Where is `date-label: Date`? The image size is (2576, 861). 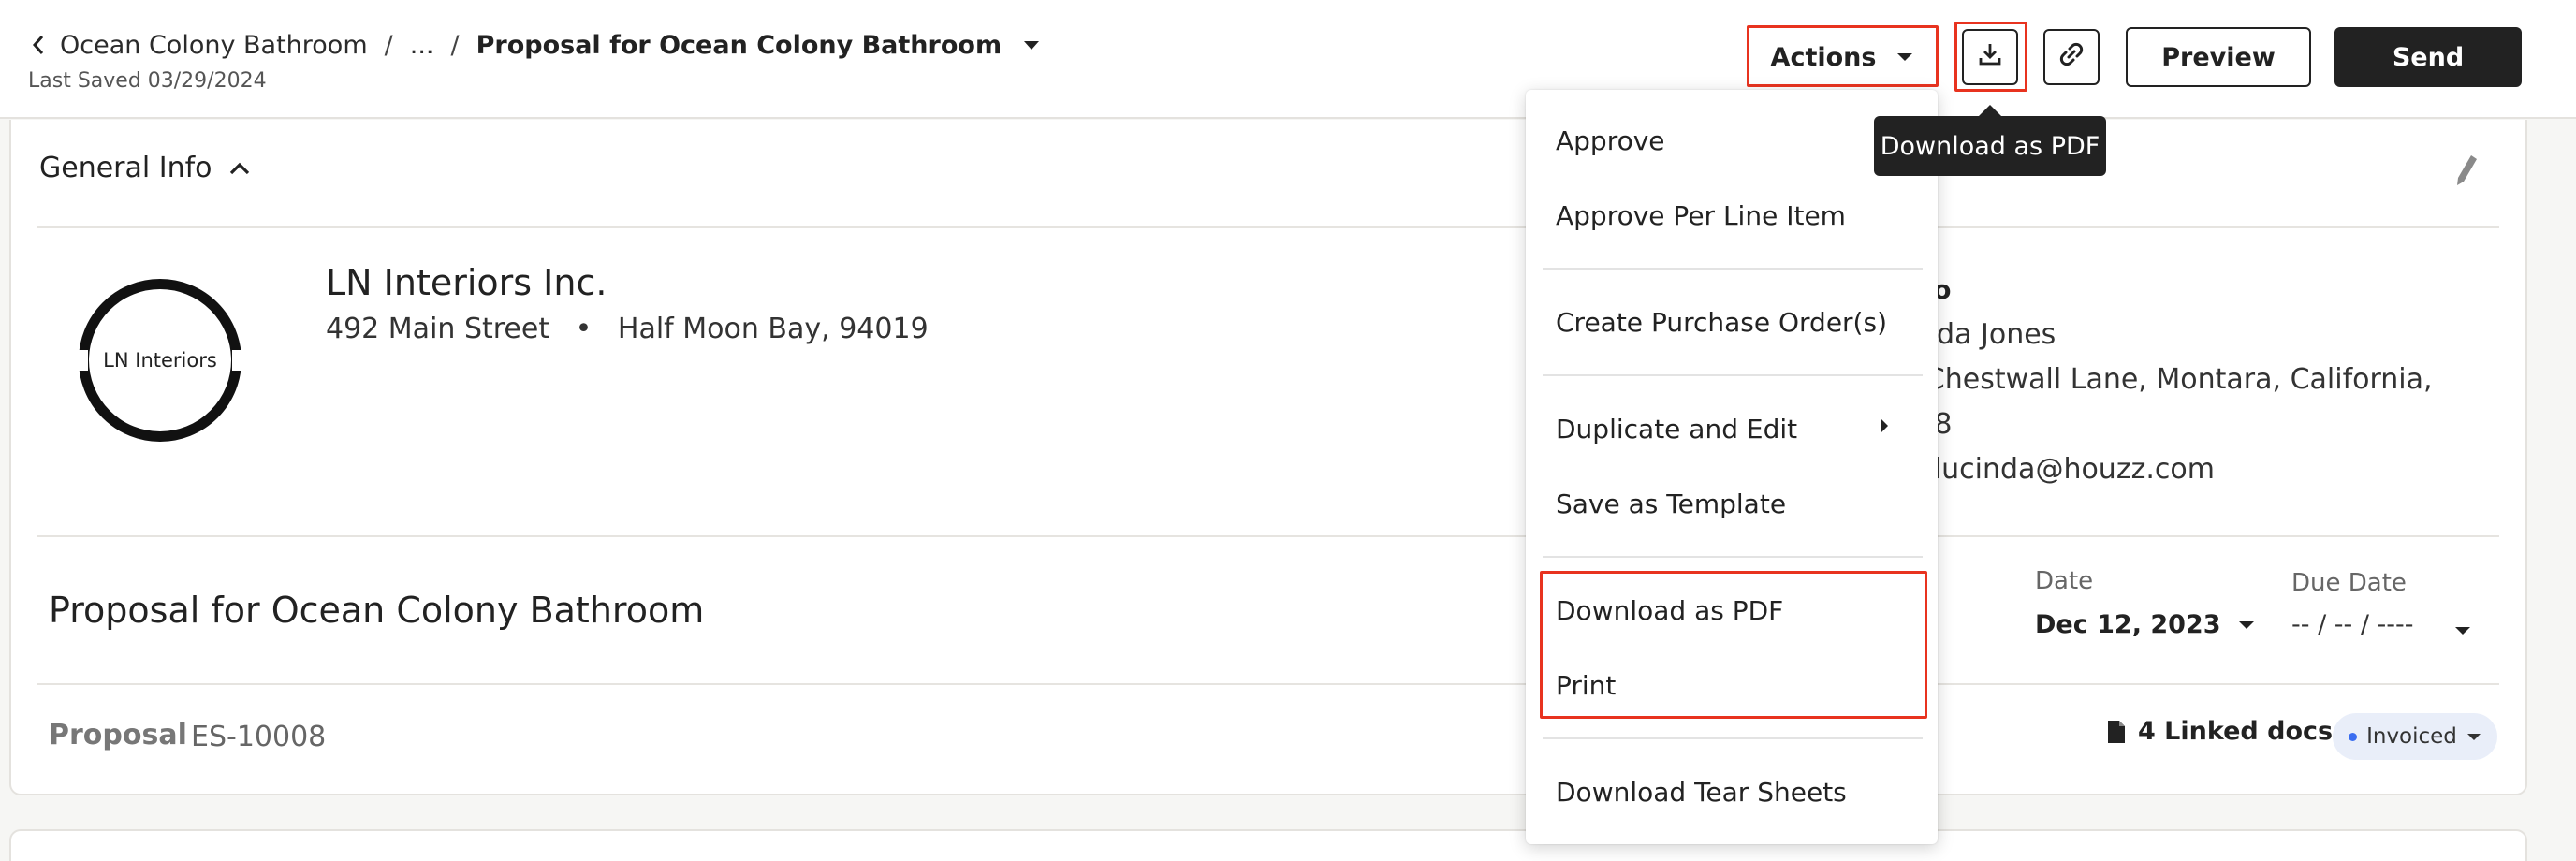
date-label: Date is located at coordinates (2064, 581).